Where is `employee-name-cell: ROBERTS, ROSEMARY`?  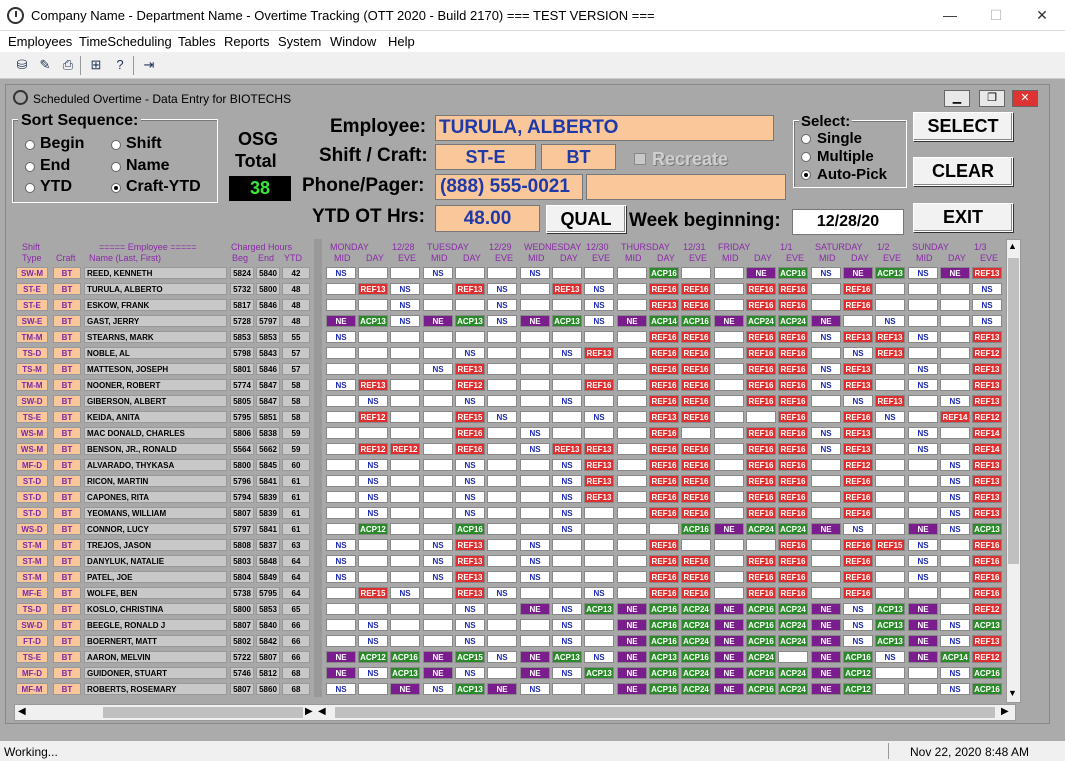
employee-name-cell: ROBERTS, ROSEMARY is located at coordinates (155, 689).